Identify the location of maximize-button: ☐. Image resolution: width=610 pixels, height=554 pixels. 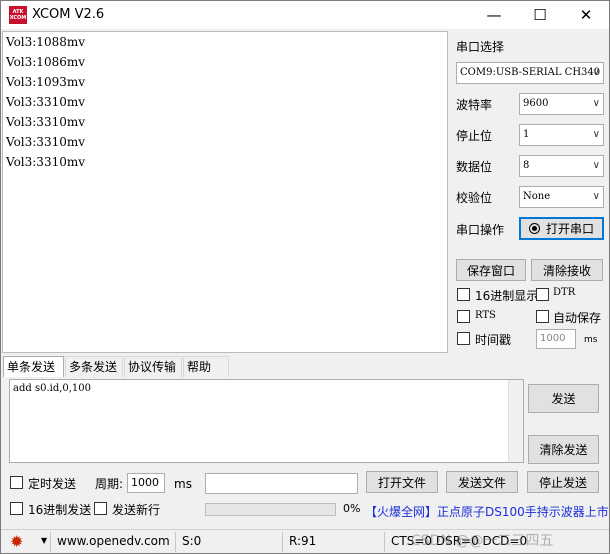
(540, 15).